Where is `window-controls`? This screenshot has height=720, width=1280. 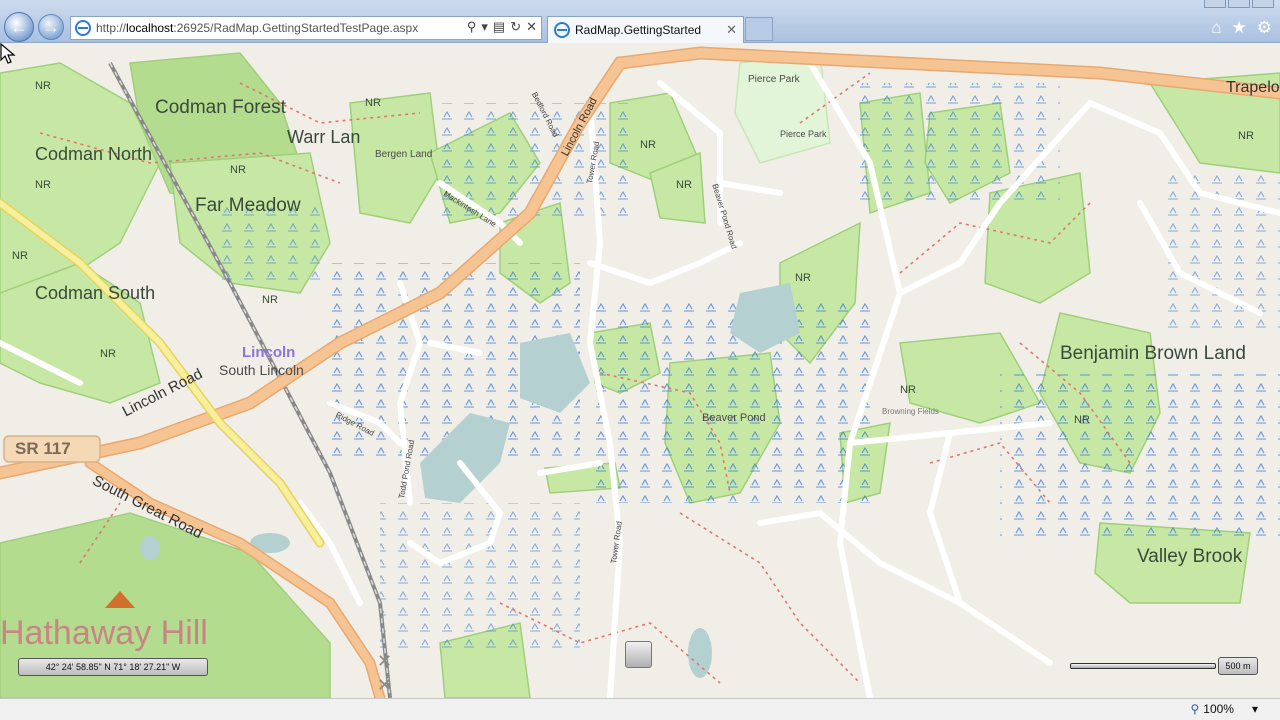 window-controls is located at coordinates (1239, 4).